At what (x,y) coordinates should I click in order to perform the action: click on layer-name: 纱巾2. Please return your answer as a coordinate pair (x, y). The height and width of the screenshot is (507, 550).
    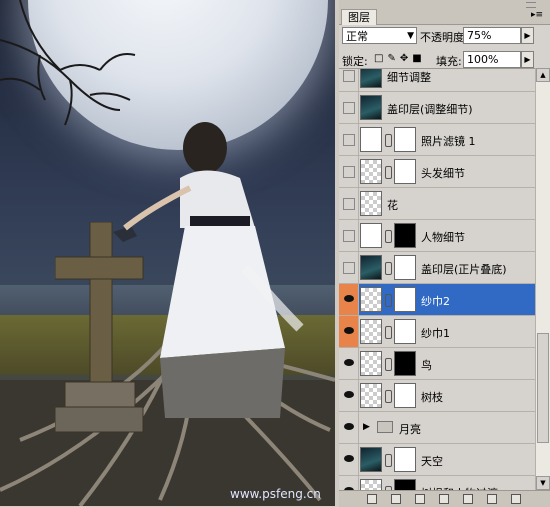
    Looking at the image, I should click on (435, 301).